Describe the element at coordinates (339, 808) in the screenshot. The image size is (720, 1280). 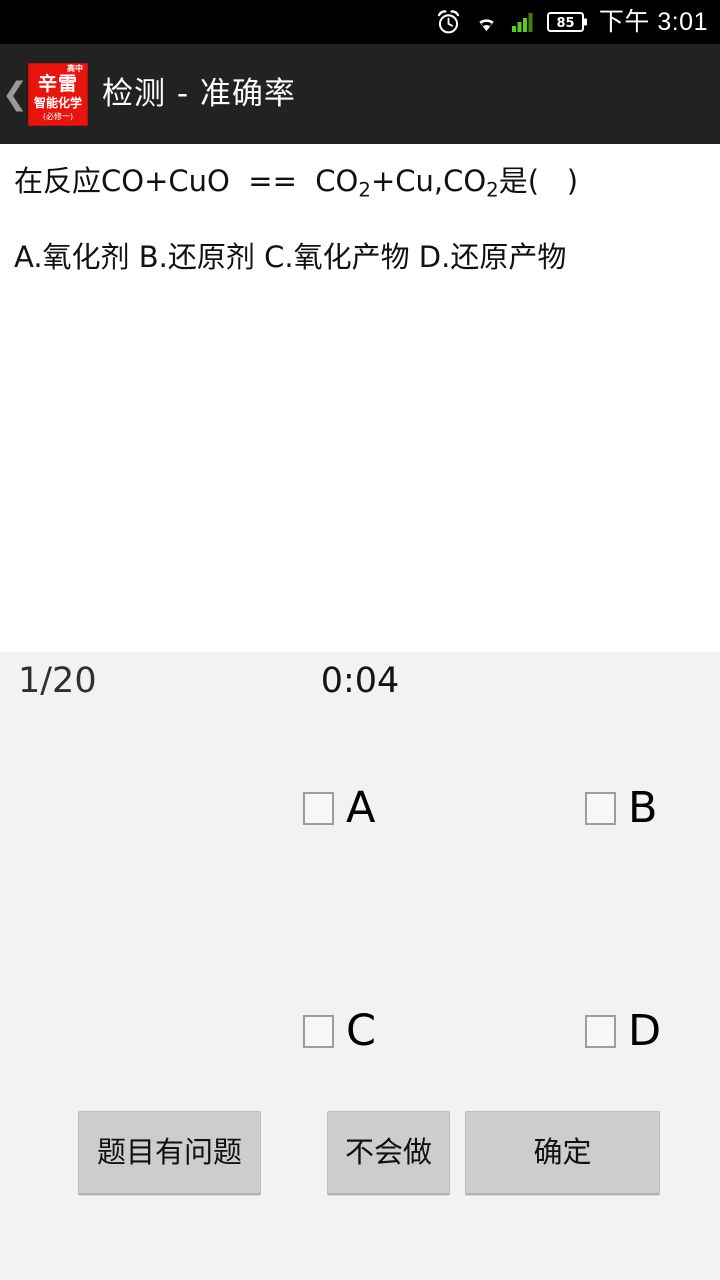
I see `choice-option-a: A` at that location.